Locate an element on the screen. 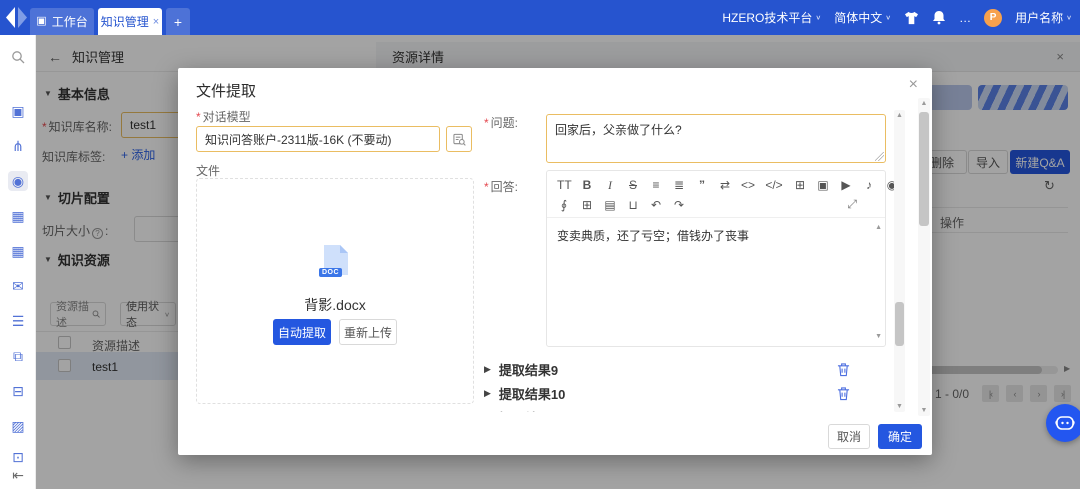  sidebar-item-monitor: ▣ is located at coordinates (18, 111).